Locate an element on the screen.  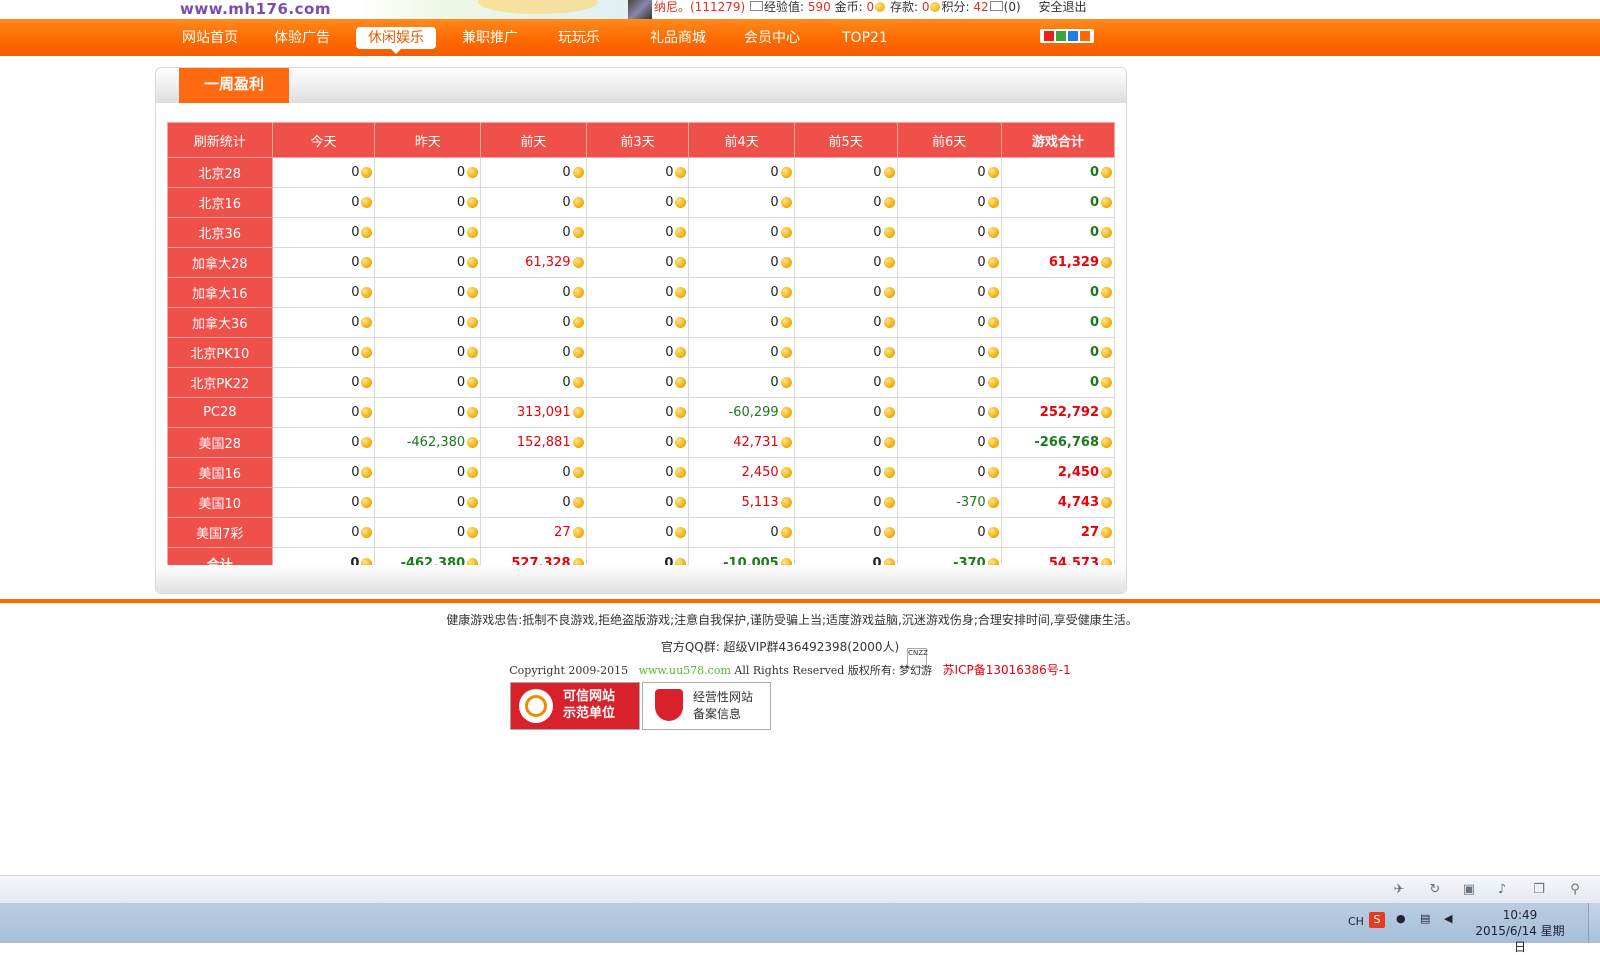
window-icon: ❐ is located at coordinates (1539, 890).